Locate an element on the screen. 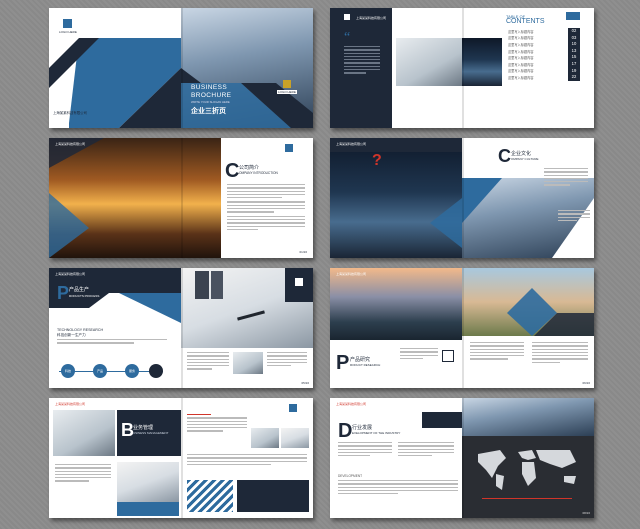 The image size is (640, 529). step-circle: 产品 is located at coordinates (100, 371).